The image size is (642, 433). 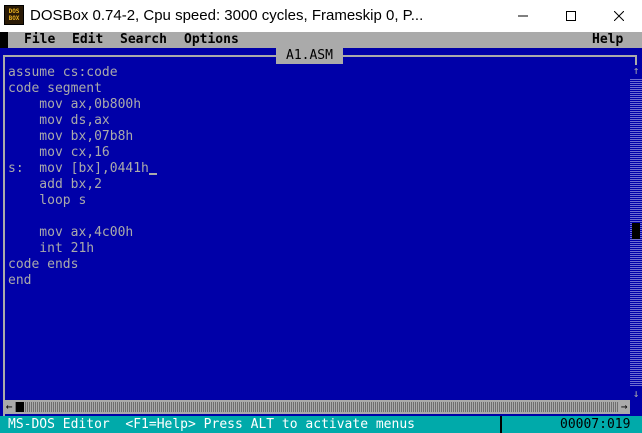 I want to click on menu-help: Help, so click(x=607, y=40).